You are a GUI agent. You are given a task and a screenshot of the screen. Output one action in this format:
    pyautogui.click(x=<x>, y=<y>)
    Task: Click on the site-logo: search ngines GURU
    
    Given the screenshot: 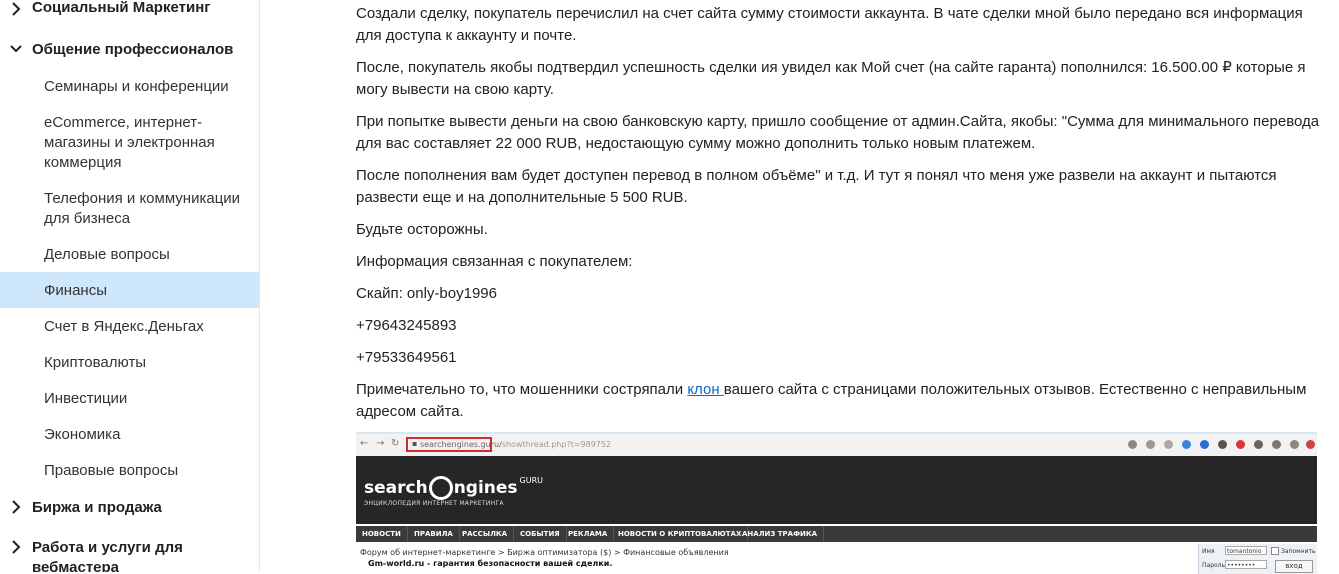 What is the action you would take?
    pyautogui.click(x=453, y=488)
    